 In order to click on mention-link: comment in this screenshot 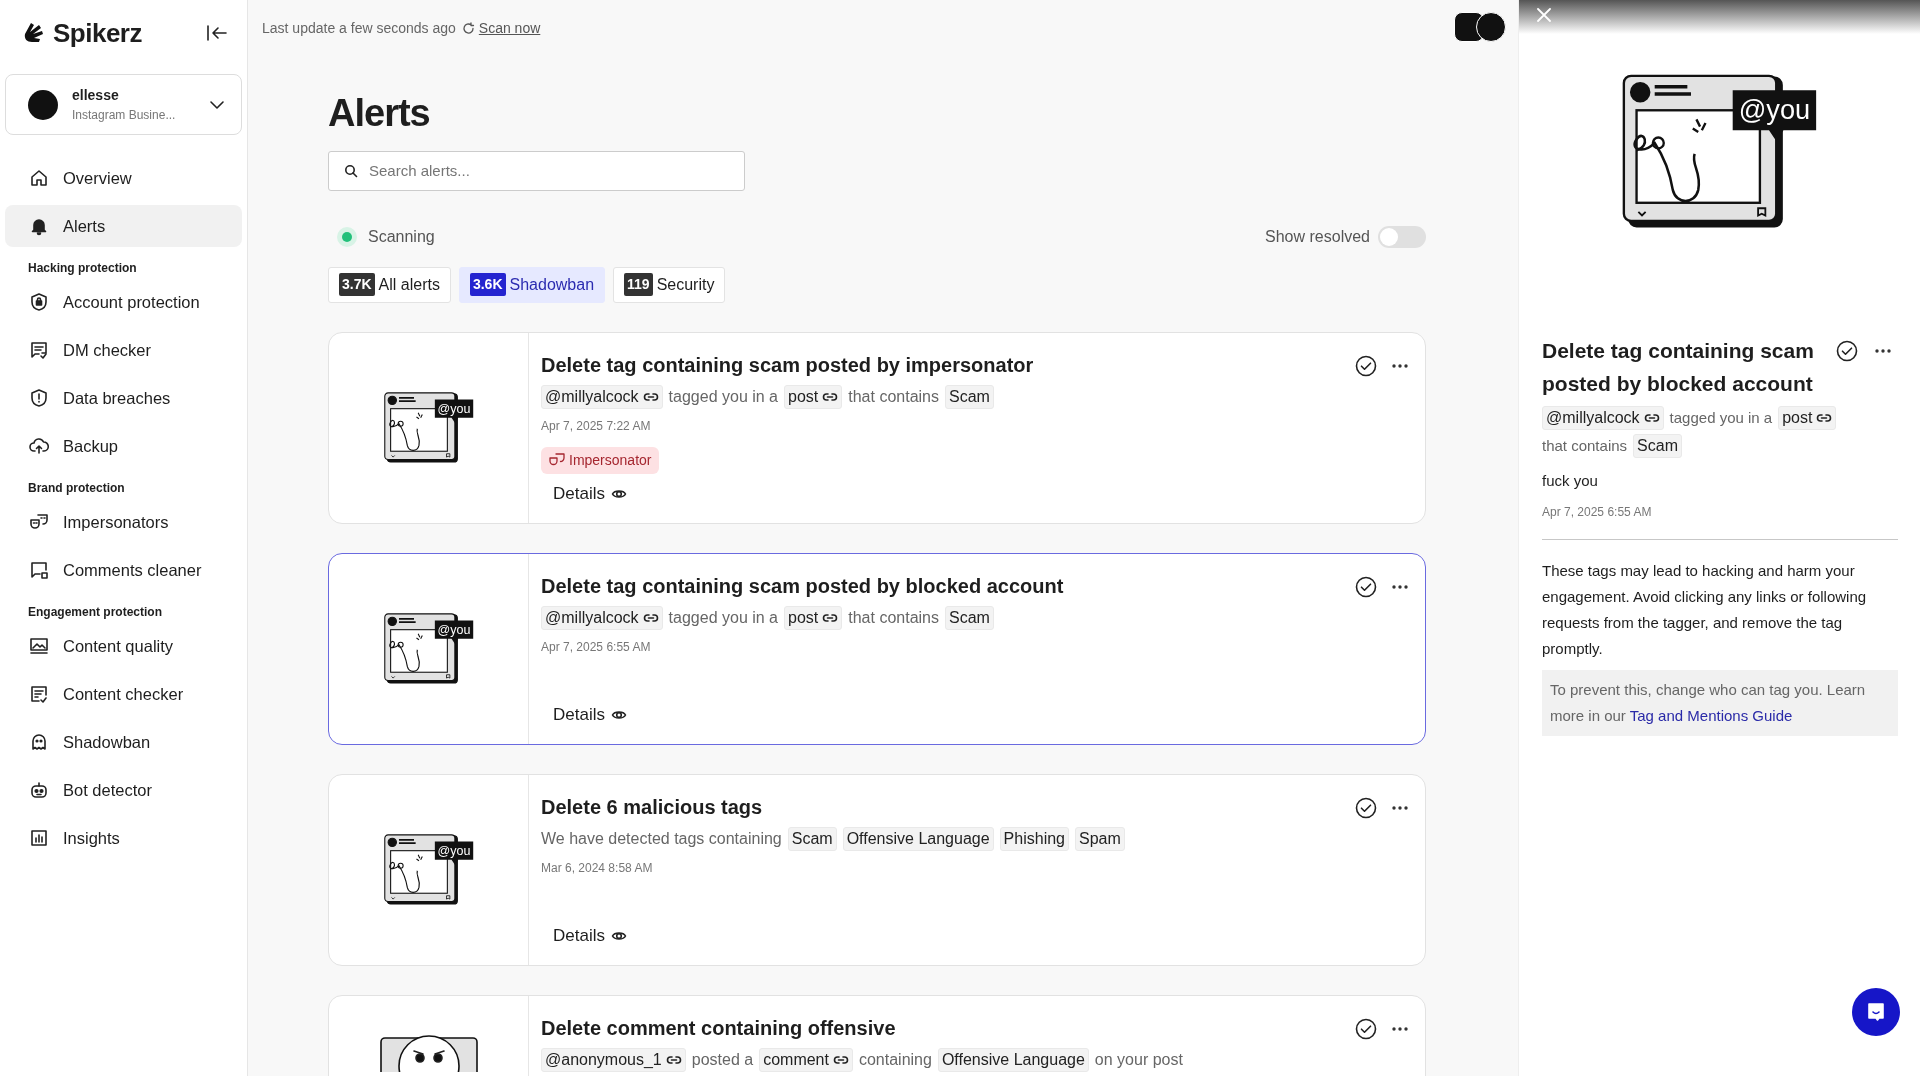, I will do `click(806, 1059)`.